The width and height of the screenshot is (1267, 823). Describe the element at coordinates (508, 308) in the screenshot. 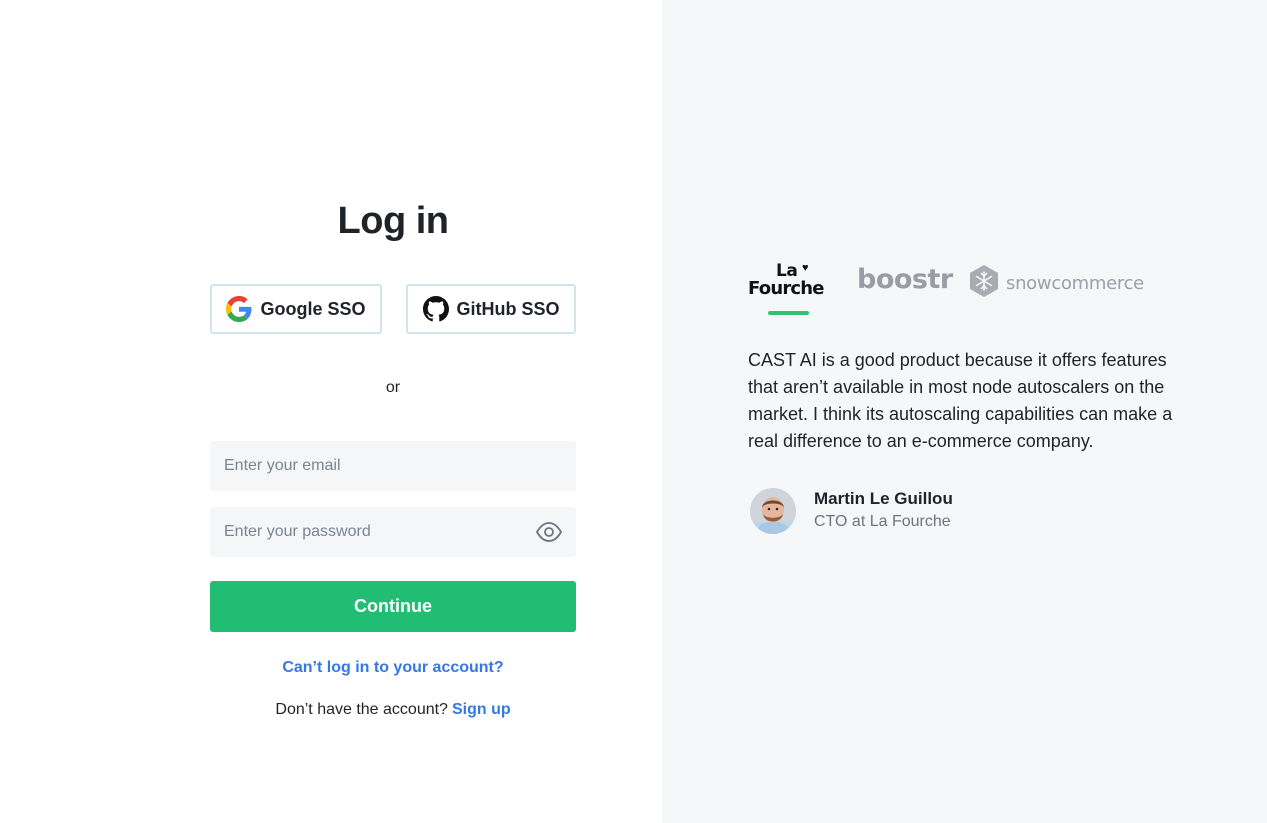

I see `github-sso-label: GitHub SSO` at that location.